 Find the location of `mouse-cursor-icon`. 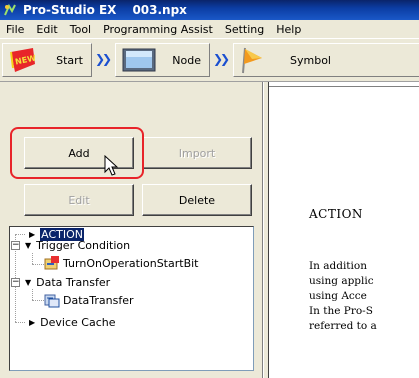

mouse-cursor-icon is located at coordinates (111, 167).